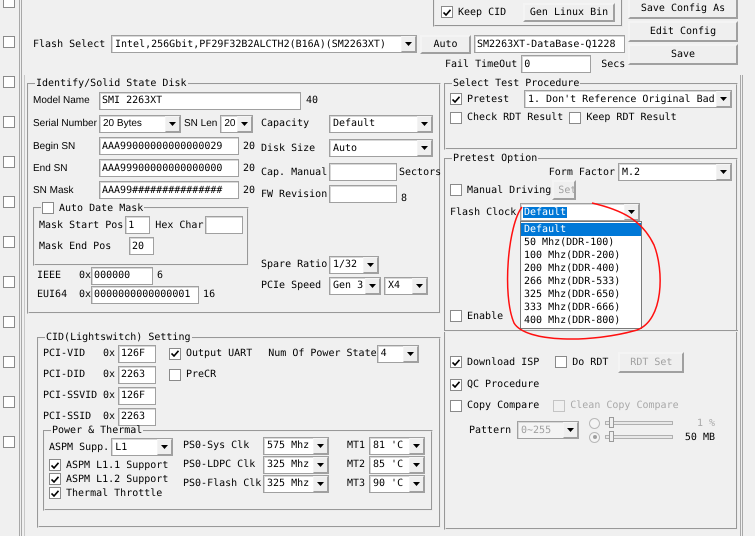 This screenshot has height=536, width=755. Describe the element at coordinates (114, 493) in the screenshot. I see `checkbox-label: Thermal Throttle` at that location.